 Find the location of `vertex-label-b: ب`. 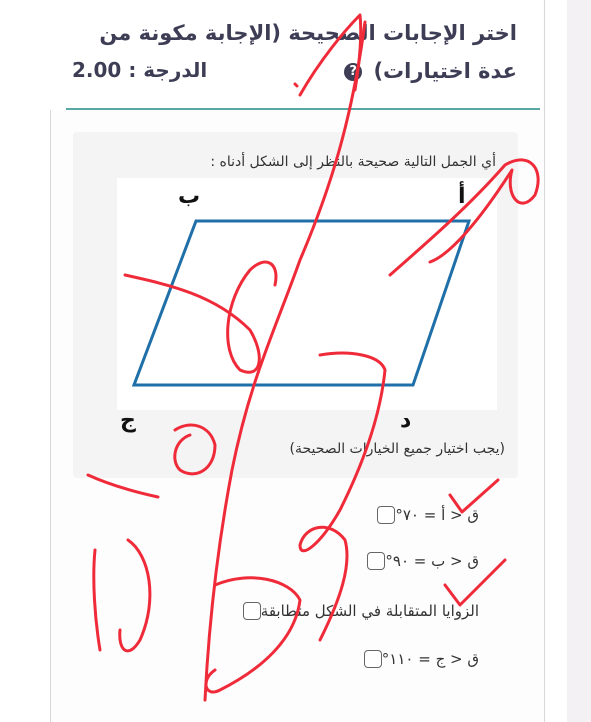

vertex-label-b: ب is located at coordinates (189, 196).